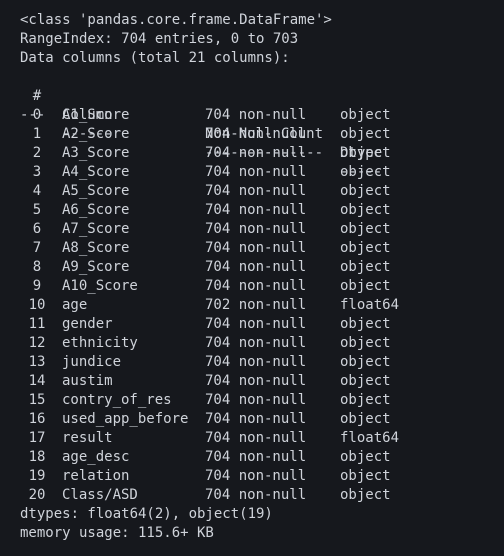 The image size is (504, 556). Describe the element at coordinates (96, 115) in the screenshot. I see `row-column-name: A1_Score` at that location.